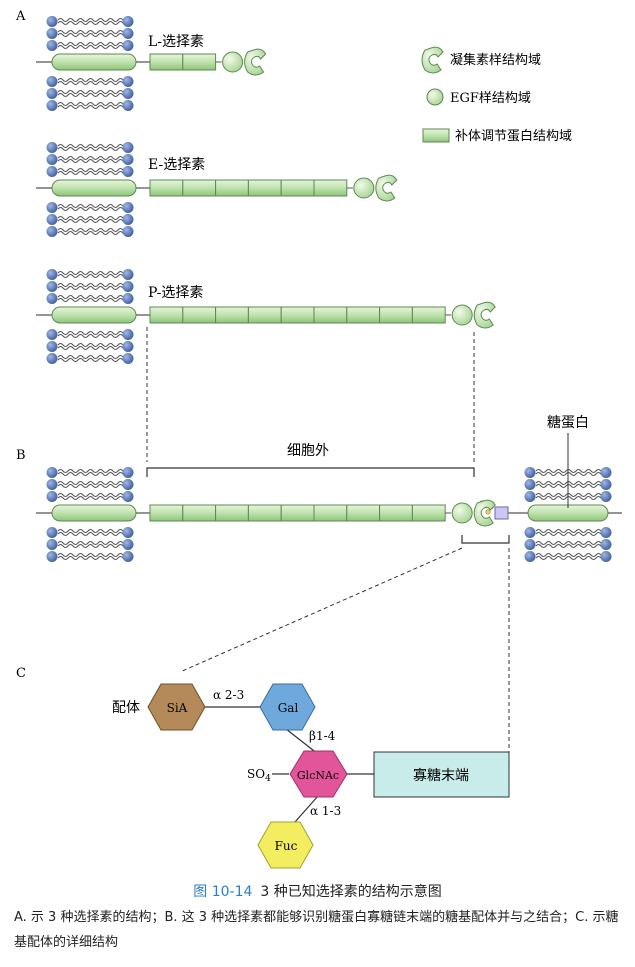 This screenshot has width=635, height=967. What do you see at coordinates (441, 775) in the screenshot?
I see `oligo-end-label: 寡糖末端` at bounding box center [441, 775].